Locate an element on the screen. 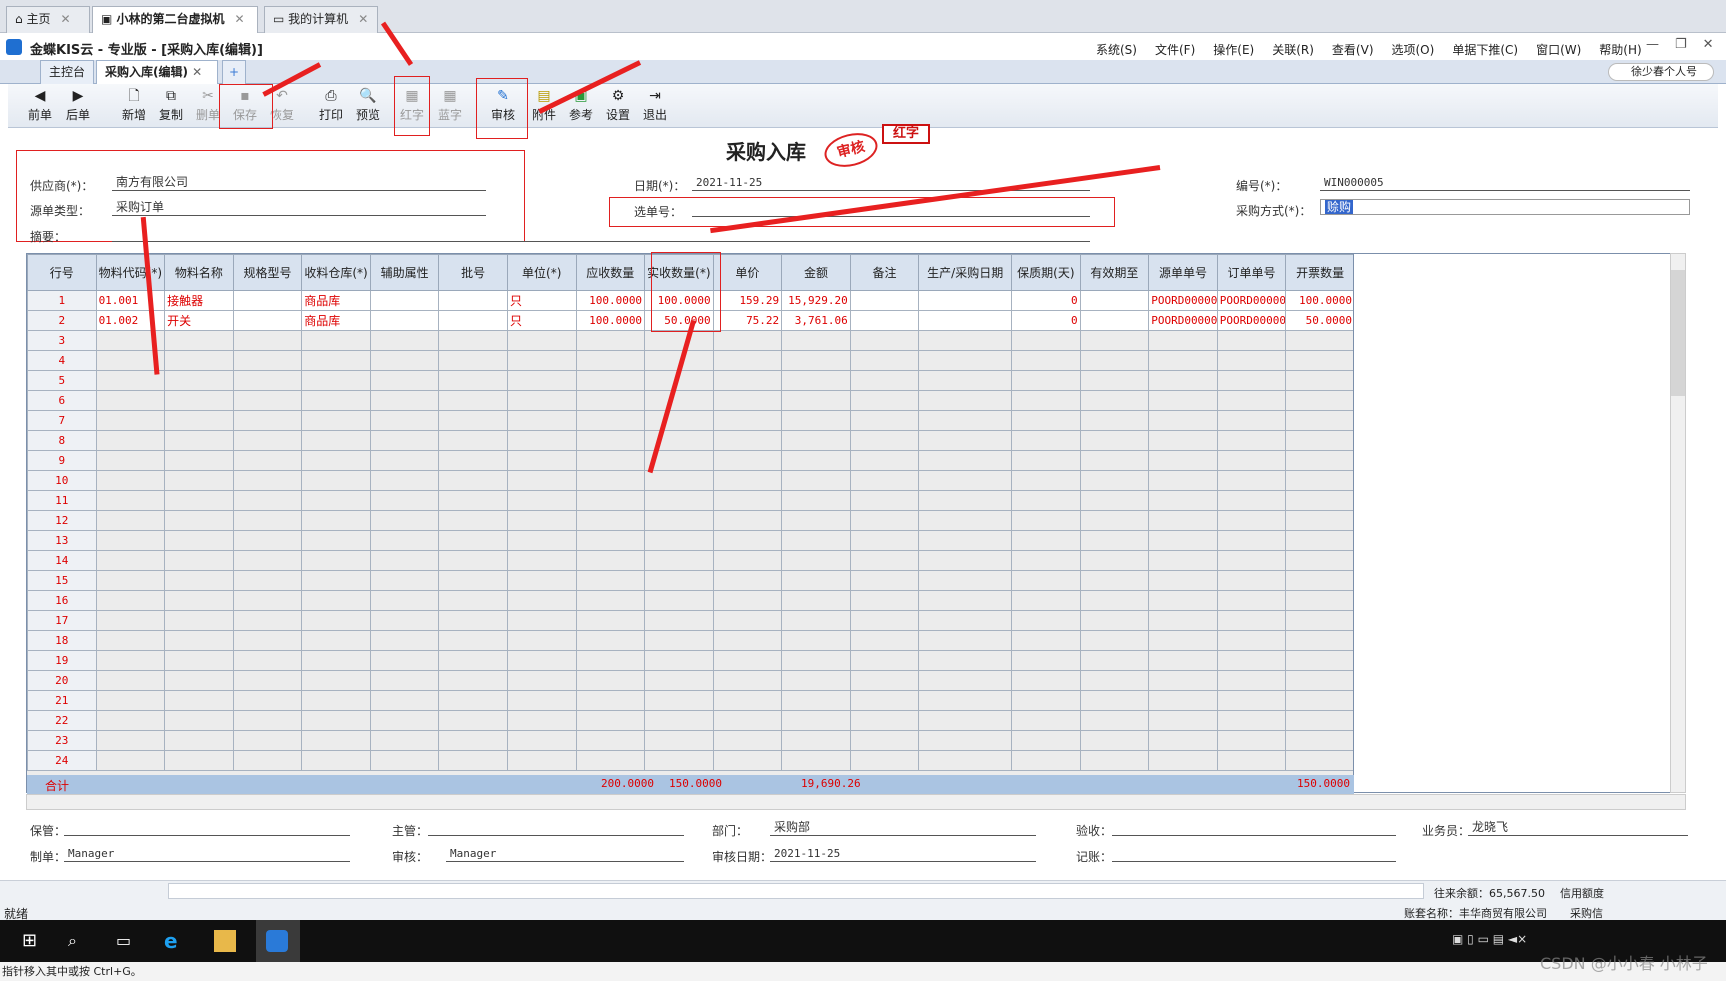  restore-icon: ❐ is located at coordinates (1681, 44).